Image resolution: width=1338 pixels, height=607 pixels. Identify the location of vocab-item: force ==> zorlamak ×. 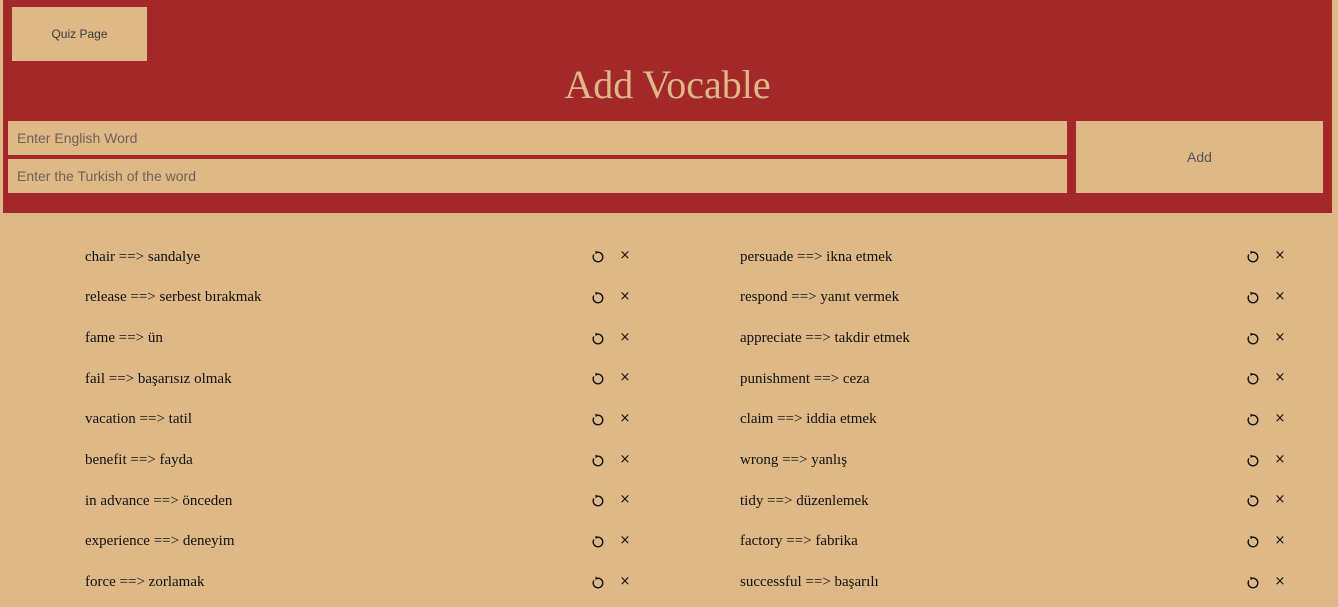
(365, 582).